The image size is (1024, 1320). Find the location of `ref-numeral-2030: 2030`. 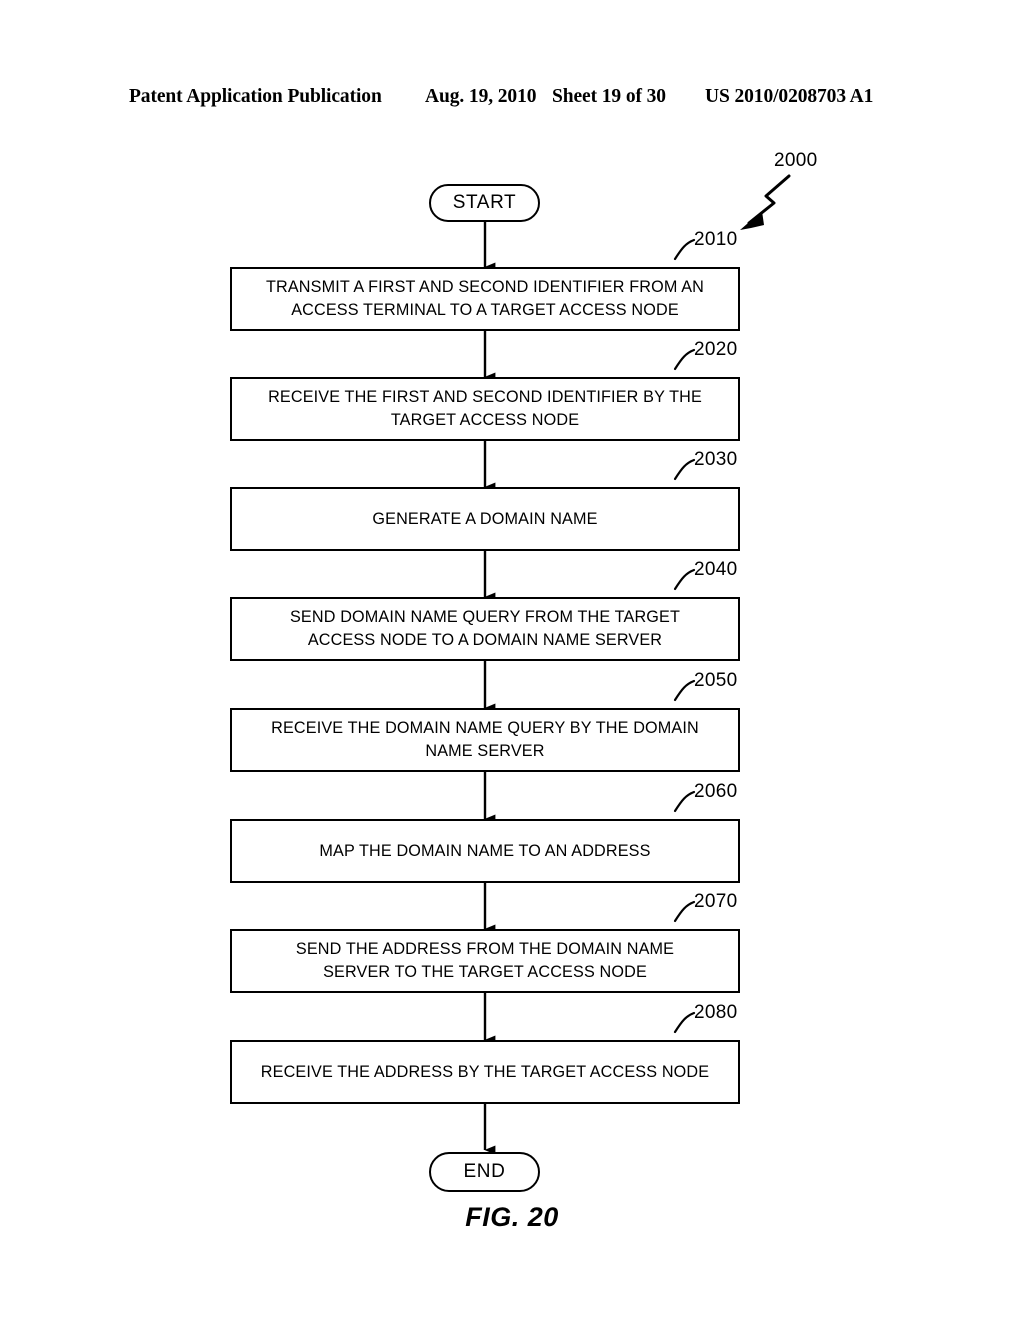

ref-numeral-2030: 2030 is located at coordinates (716, 459).